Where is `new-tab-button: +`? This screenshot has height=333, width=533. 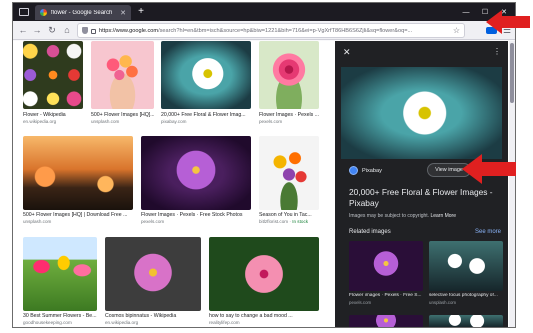
new-tab-button: + is located at coordinates (141, 12).